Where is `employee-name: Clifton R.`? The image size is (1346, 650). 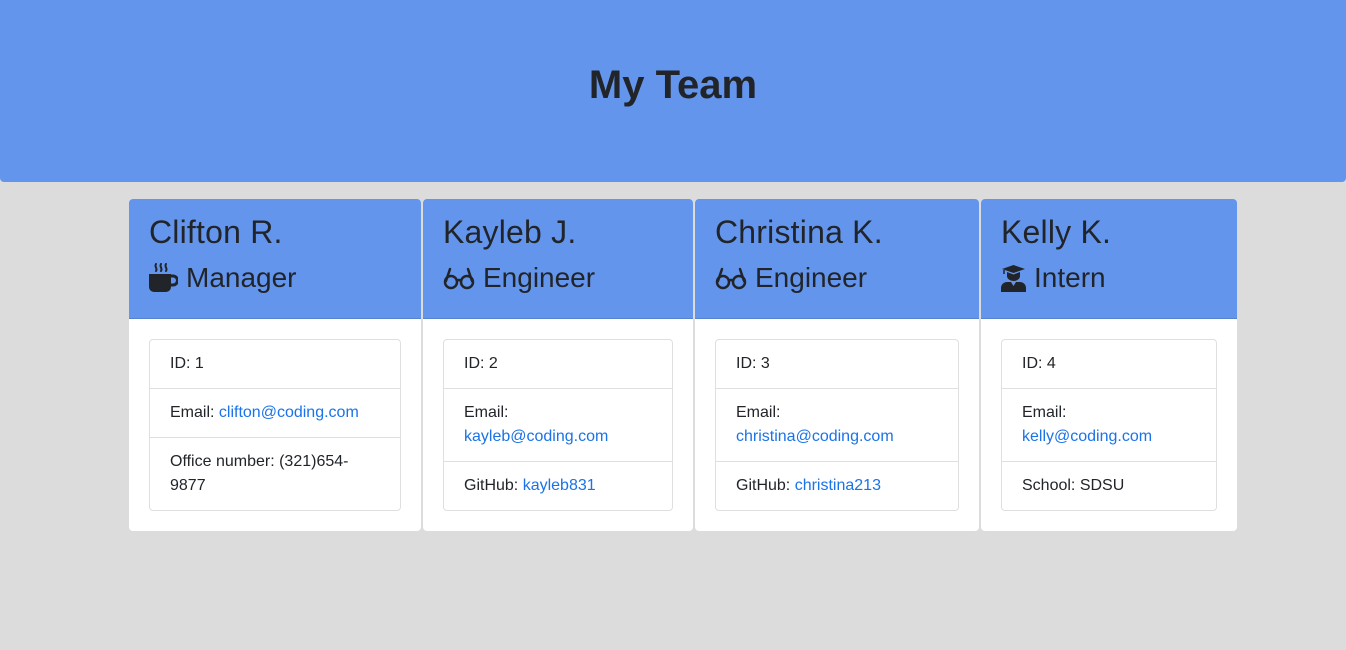 employee-name: Clifton R. is located at coordinates (216, 232).